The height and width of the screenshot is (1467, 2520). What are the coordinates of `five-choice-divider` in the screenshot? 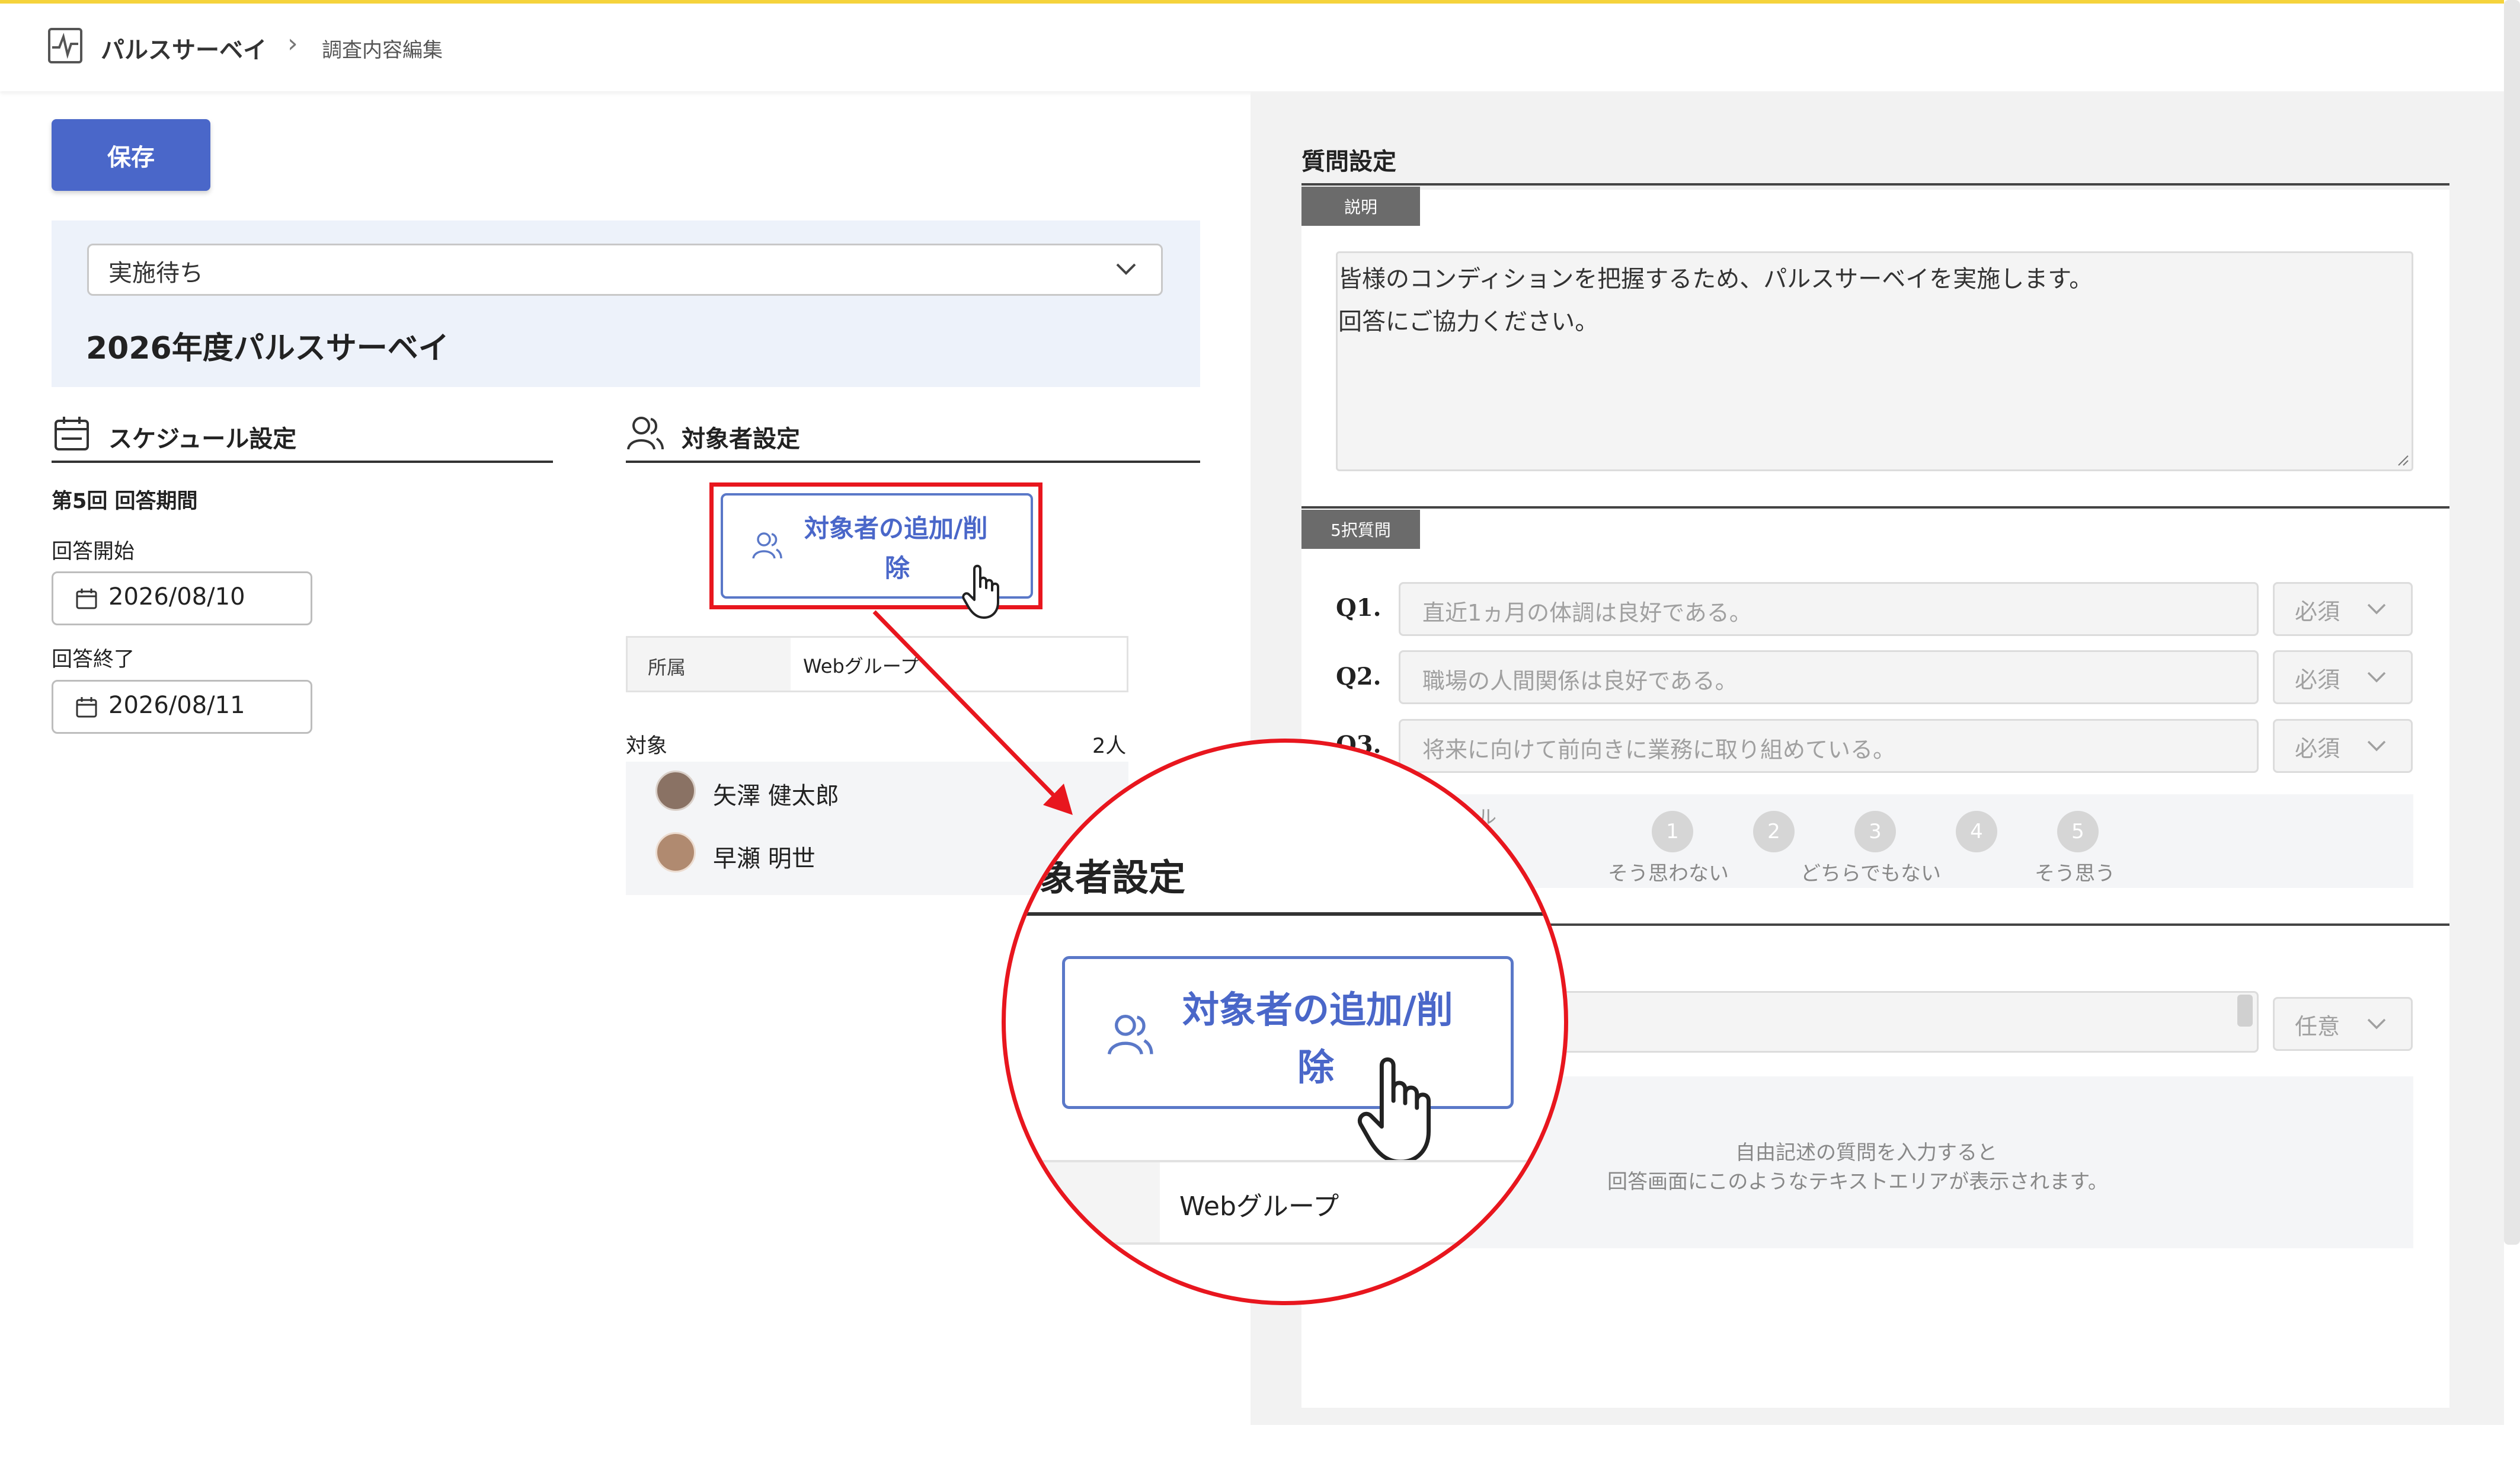 It's located at (1875, 507).